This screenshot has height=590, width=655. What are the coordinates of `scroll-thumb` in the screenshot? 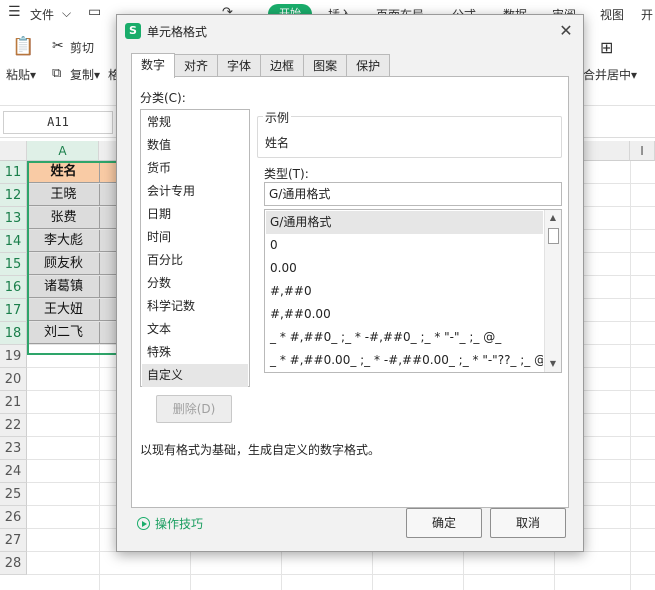 It's located at (553, 236).